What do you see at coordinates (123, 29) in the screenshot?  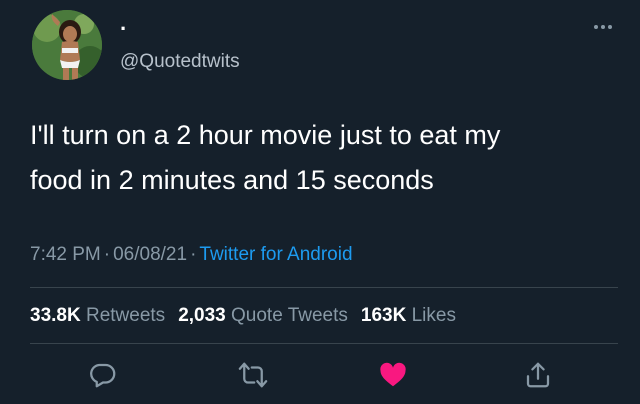 I see `display-name: ·` at bounding box center [123, 29].